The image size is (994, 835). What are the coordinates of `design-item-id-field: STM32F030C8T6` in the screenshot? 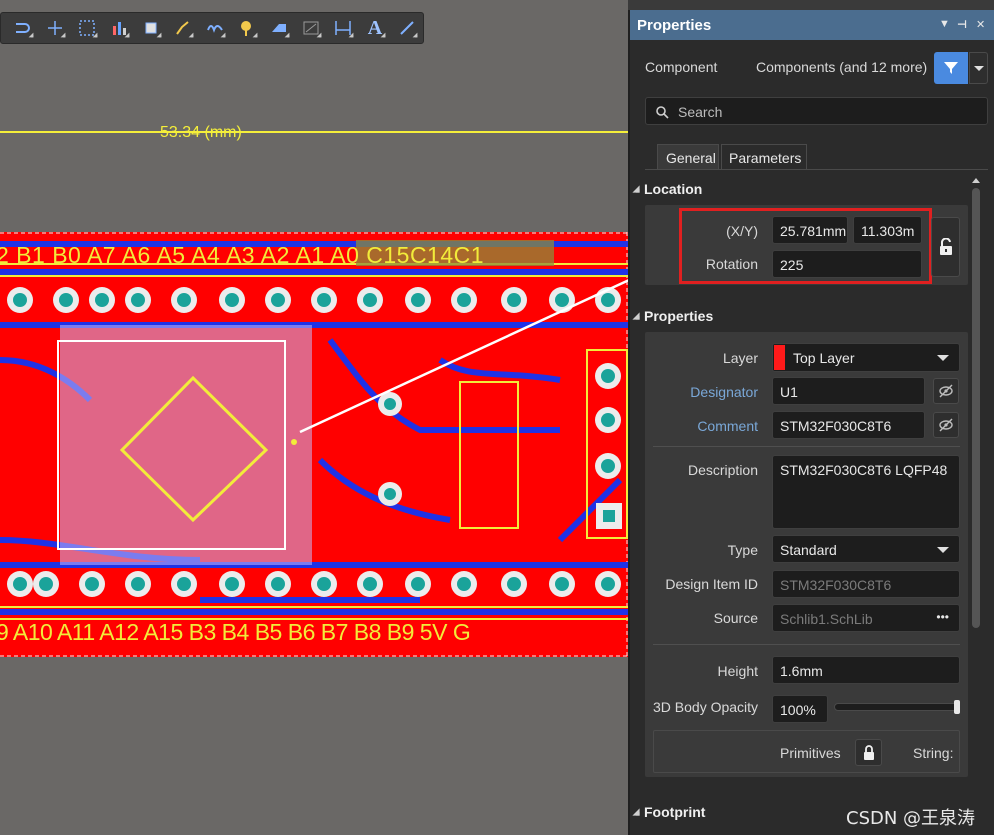 It's located at (866, 584).